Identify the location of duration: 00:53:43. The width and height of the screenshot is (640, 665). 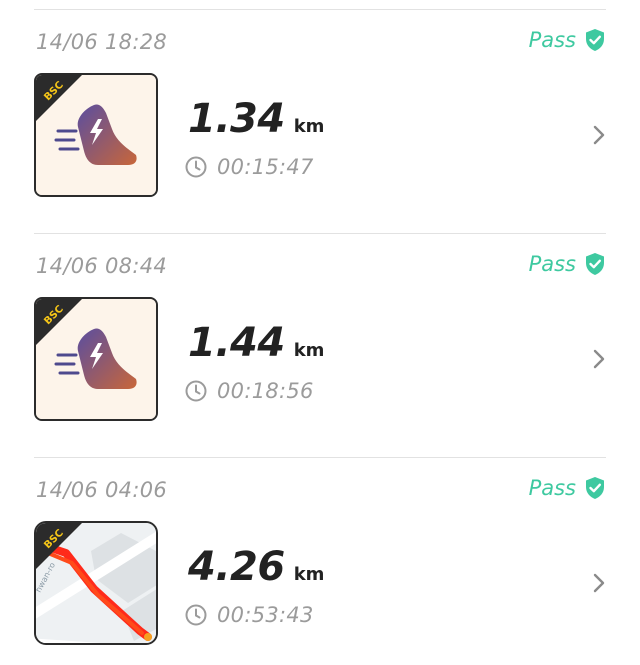
(249, 615).